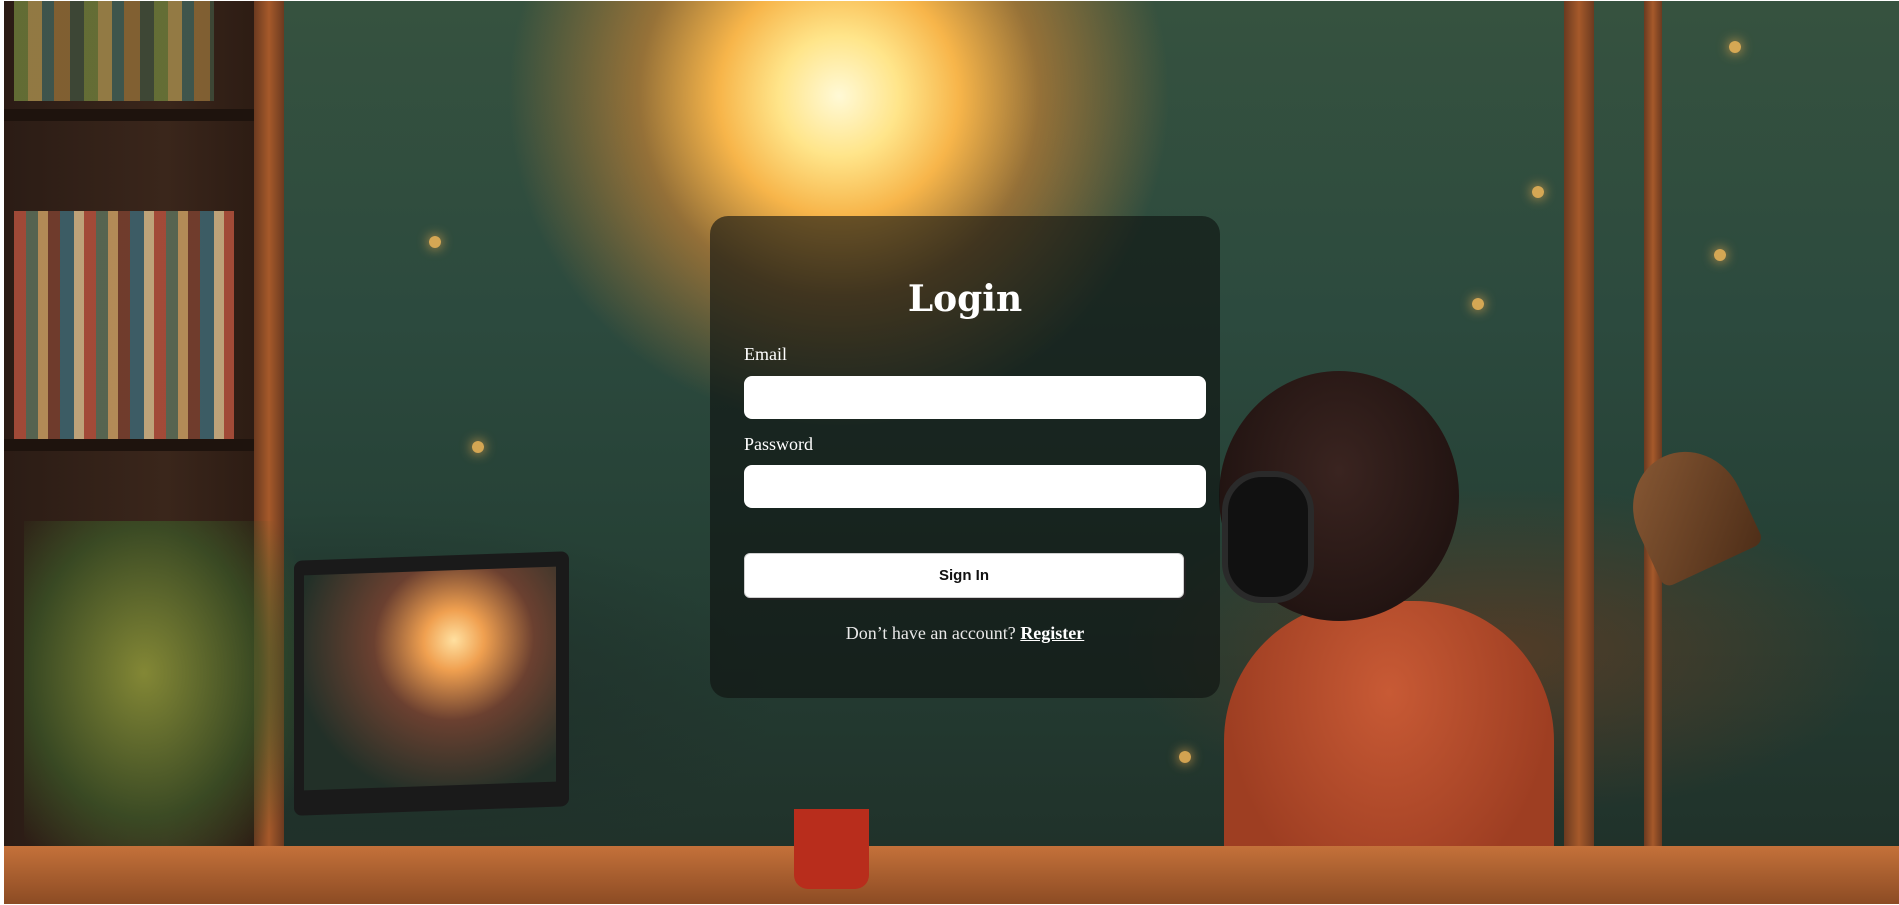 This screenshot has height=905, width=1899. What do you see at coordinates (1689, 511) in the screenshot?
I see `desk-lamp` at bounding box center [1689, 511].